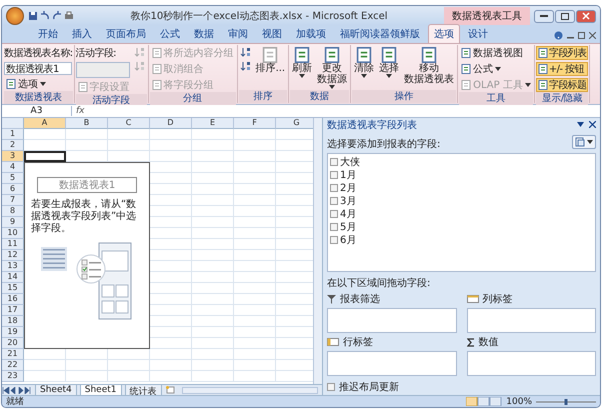  What do you see at coordinates (272, 33) in the screenshot?
I see `ribbon-tab: 视图` at bounding box center [272, 33].